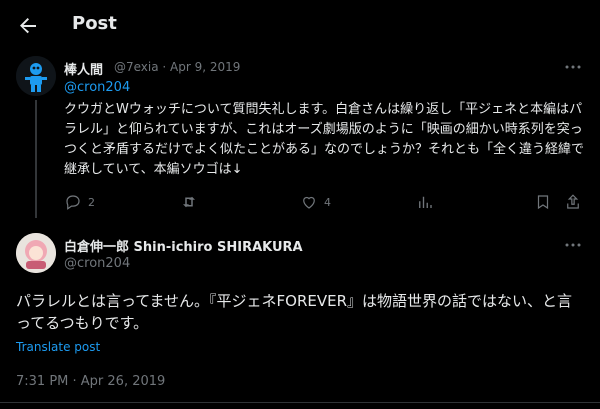  Describe the element at coordinates (36, 159) in the screenshot. I see `thread-line` at that location.